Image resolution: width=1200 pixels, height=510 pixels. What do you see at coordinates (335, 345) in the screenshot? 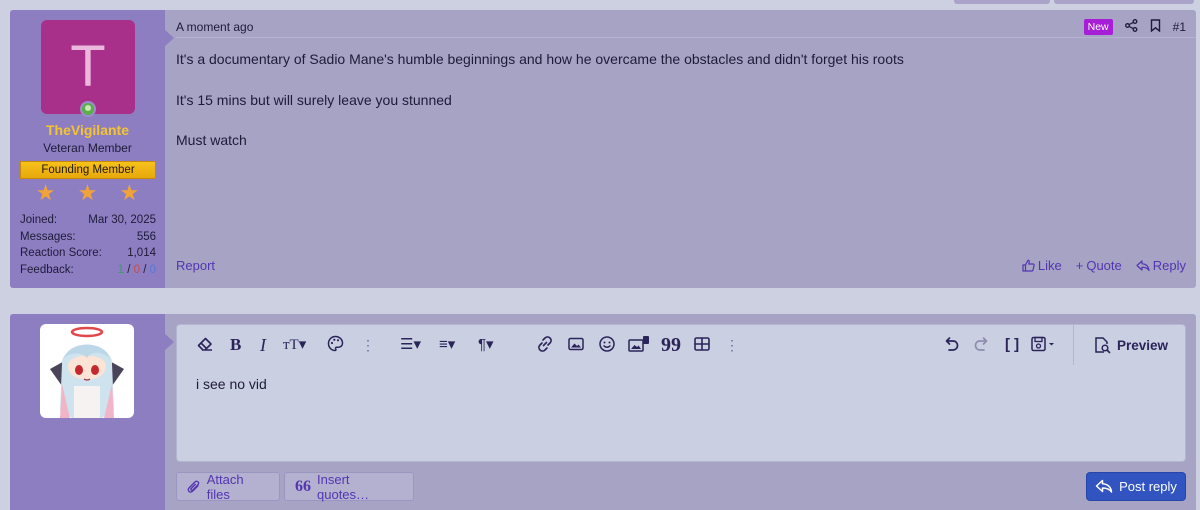
I see `palette-icon` at bounding box center [335, 345].